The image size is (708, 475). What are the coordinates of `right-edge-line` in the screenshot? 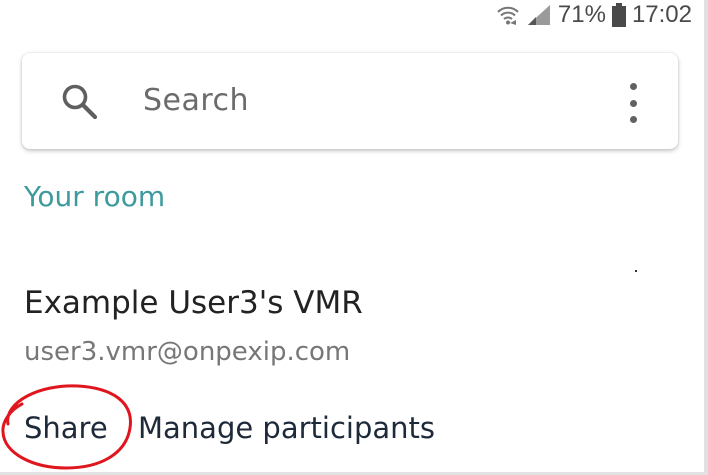 It's located at (706, 237).